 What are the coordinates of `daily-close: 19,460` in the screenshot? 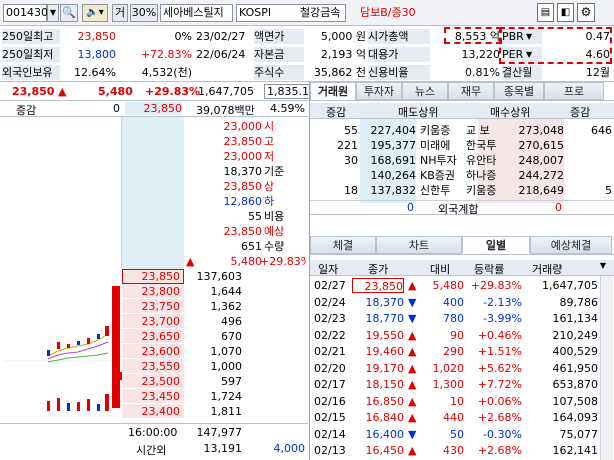 It's located at (385, 351).